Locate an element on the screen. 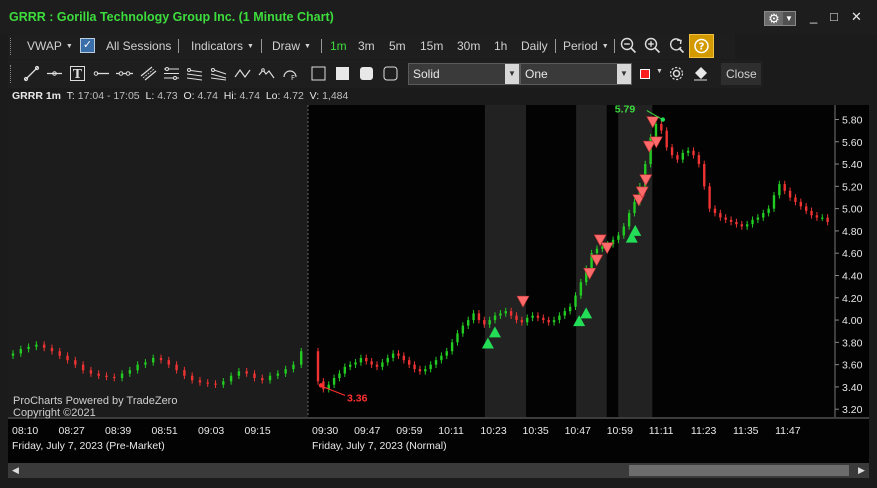  high-price-label: 5.79 is located at coordinates (625, 110).